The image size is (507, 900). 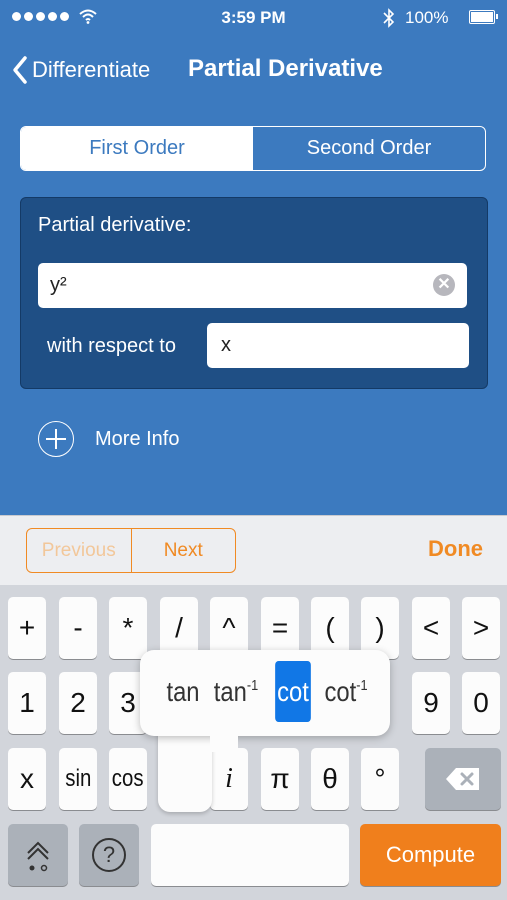 I want to click on key-greater-than: >, so click(x=481, y=628).